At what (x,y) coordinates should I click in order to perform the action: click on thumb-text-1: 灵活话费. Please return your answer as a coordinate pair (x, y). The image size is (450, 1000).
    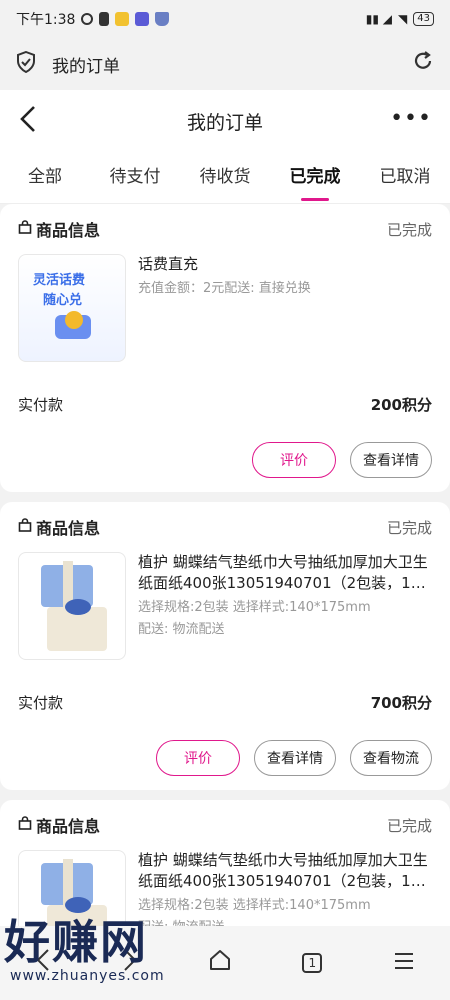
    Looking at the image, I should click on (59, 280).